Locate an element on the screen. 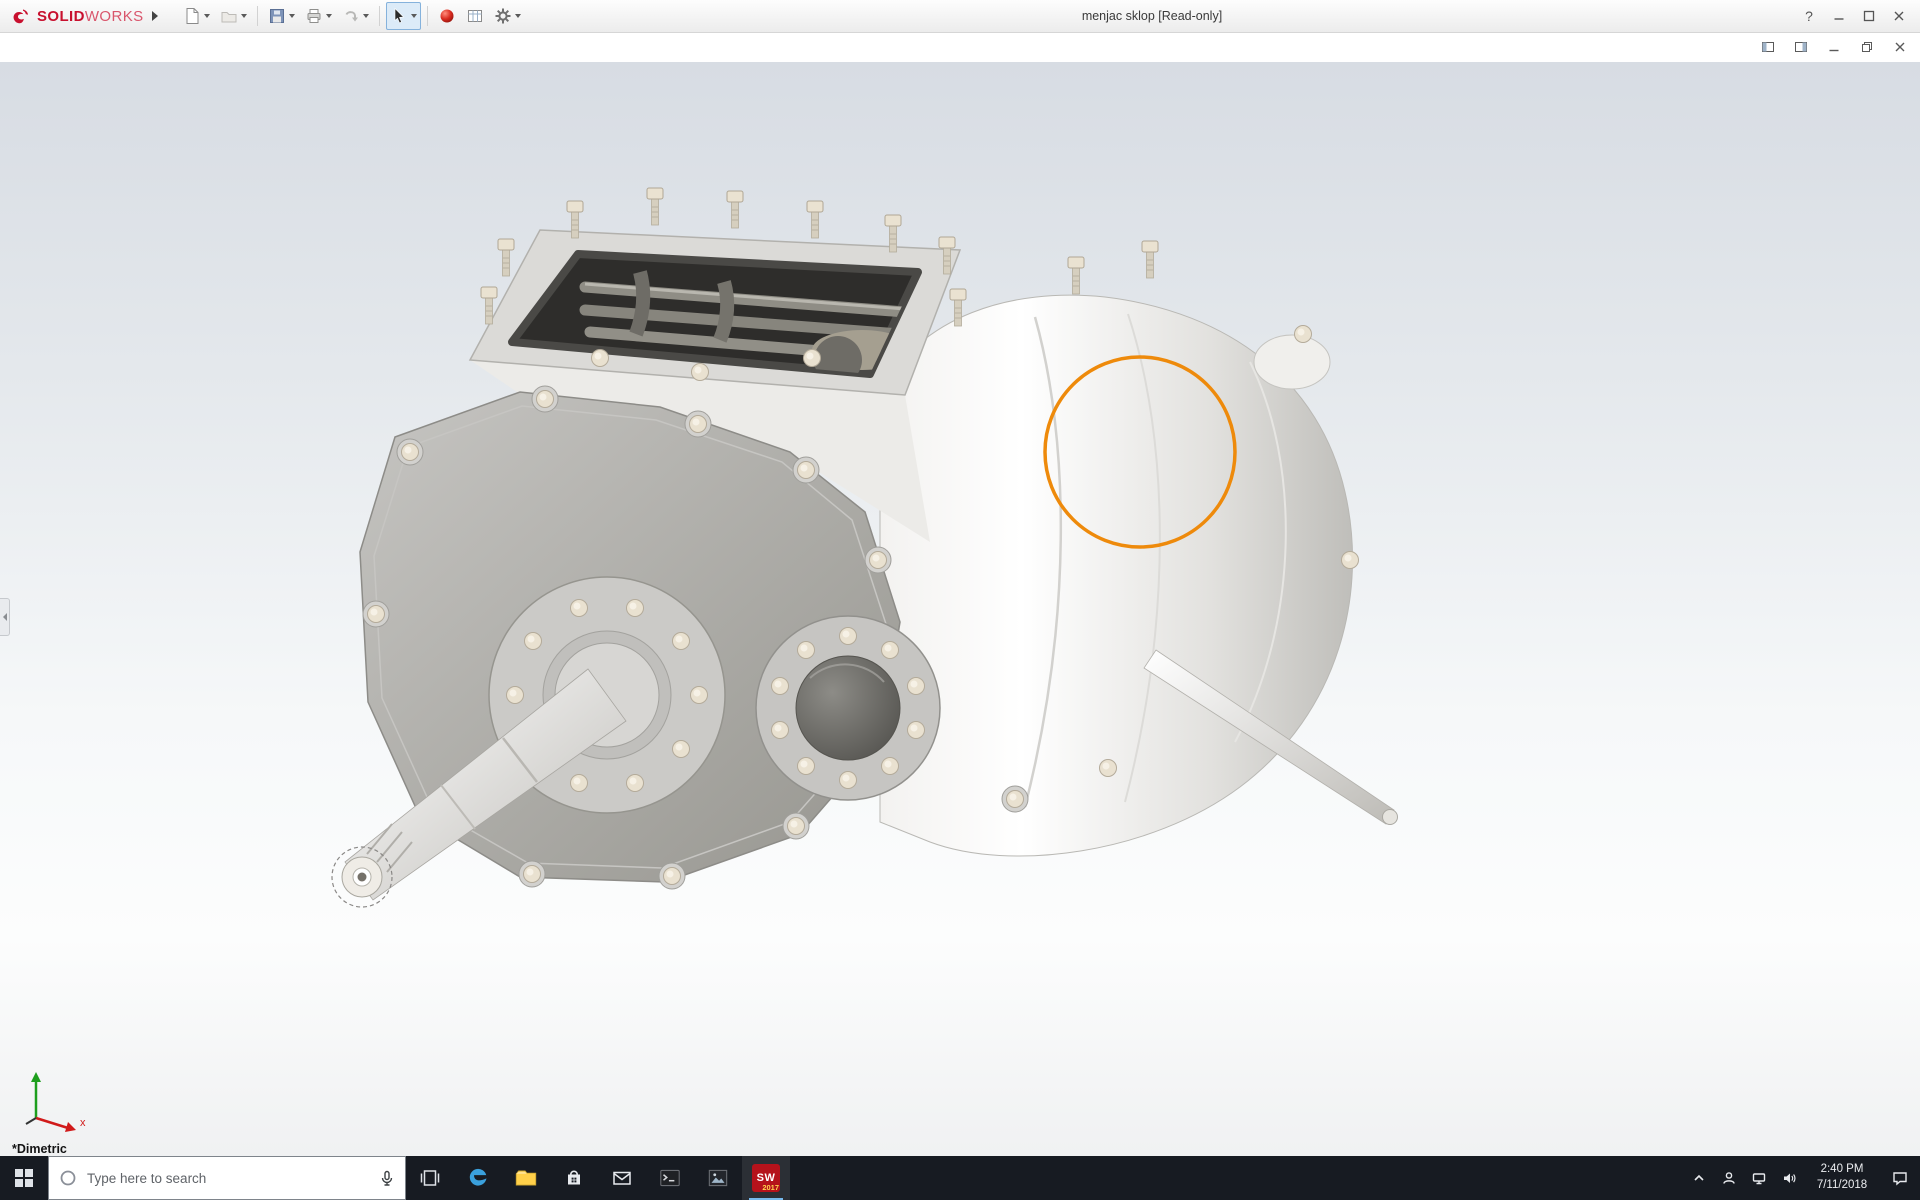 This screenshot has height=1200, width=1920. pane-right-button is located at coordinates (1801, 47).